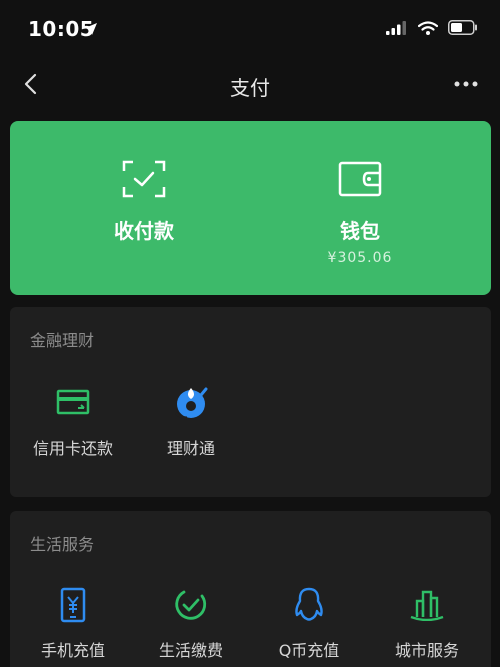 This screenshot has width=500, height=667. Describe the element at coordinates (144, 179) in the screenshot. I see `scan-check-icon` at that location.